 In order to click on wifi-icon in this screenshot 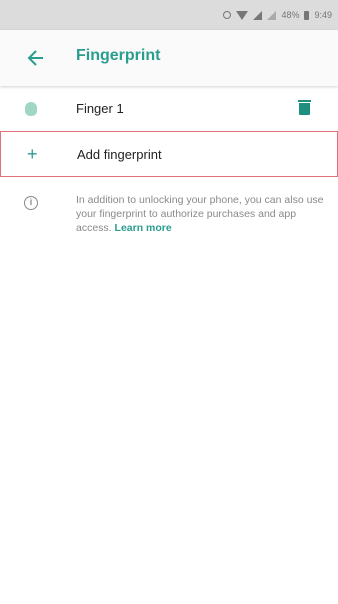, I will do `click(242, 15)`.